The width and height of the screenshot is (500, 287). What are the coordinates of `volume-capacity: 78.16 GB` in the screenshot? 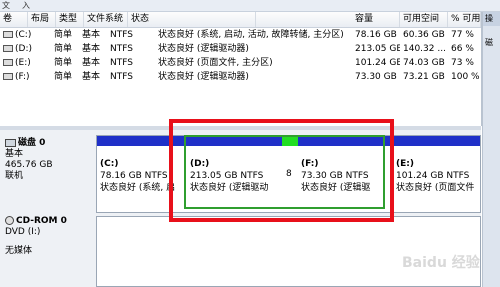 It's located at (376, 35).